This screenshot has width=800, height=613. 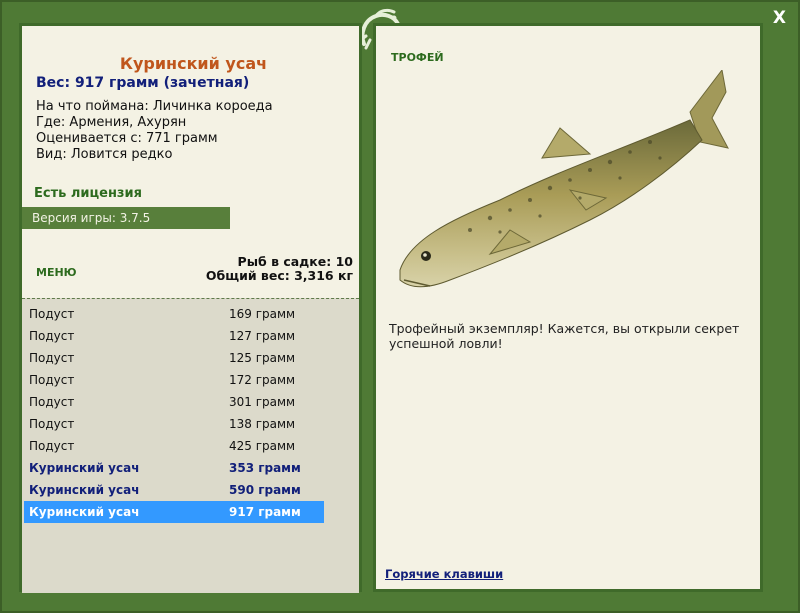 I want to click on fish-bait: На что поймана: Личинка короеда, so click(x=154, y=106).